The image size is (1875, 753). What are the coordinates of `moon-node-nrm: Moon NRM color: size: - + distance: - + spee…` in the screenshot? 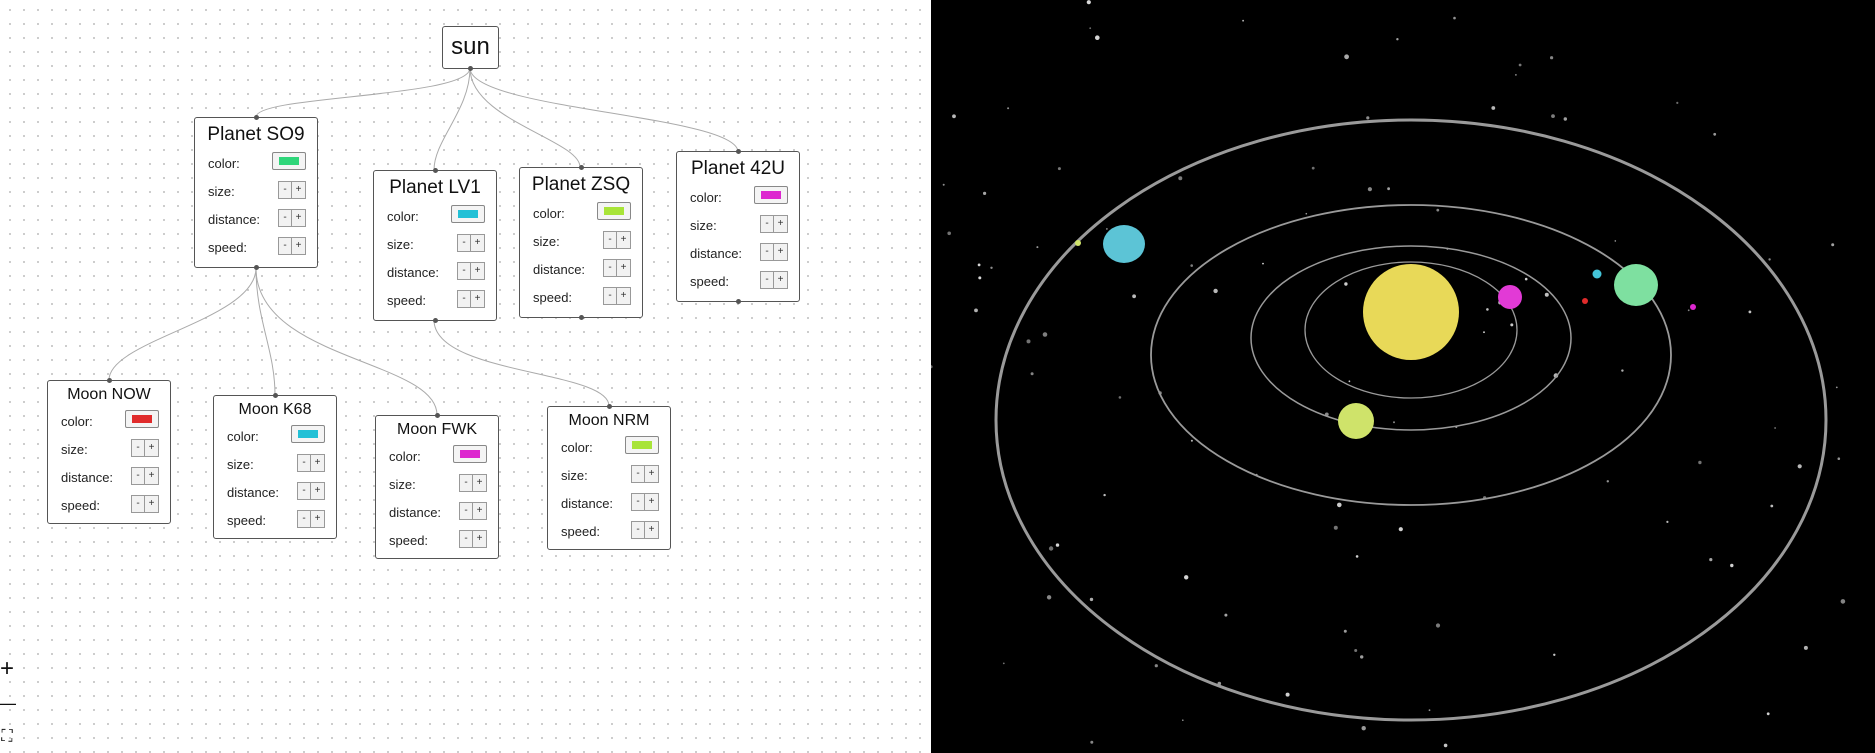 It's located at (609, 477).